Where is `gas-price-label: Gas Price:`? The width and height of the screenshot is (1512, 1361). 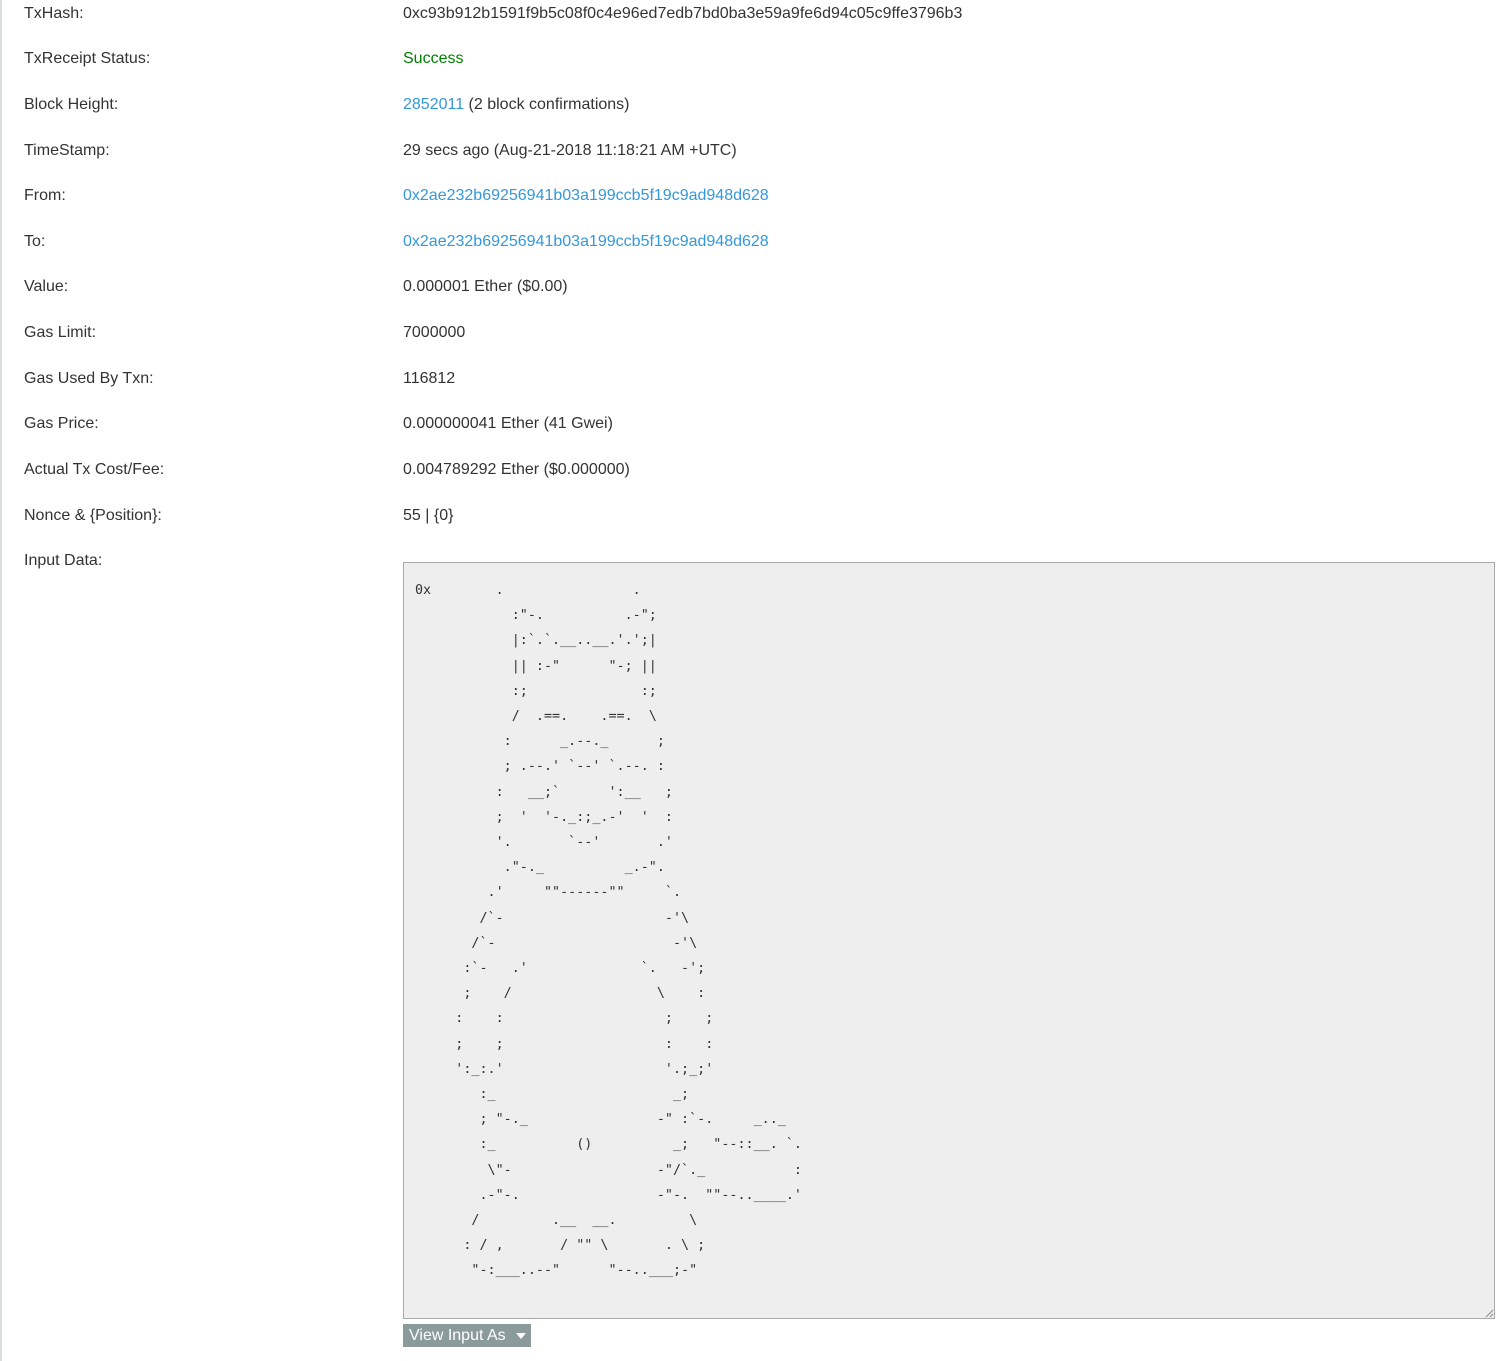 gas-price-label: Gas Price: is located at coordinates (61, 423).